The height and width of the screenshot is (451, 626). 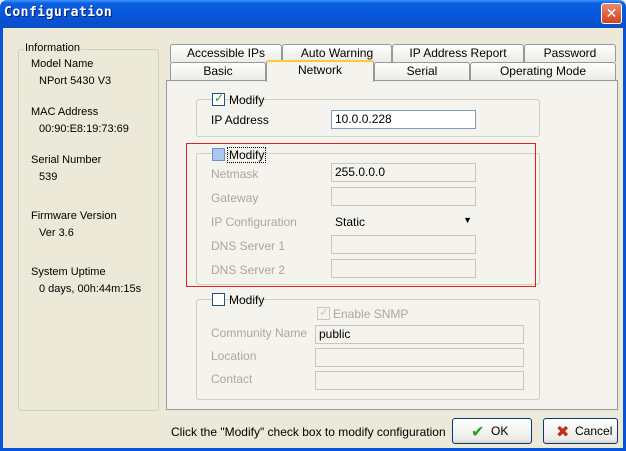 I want to click on network-modify-label: Modify, so click(x=247, y=155).